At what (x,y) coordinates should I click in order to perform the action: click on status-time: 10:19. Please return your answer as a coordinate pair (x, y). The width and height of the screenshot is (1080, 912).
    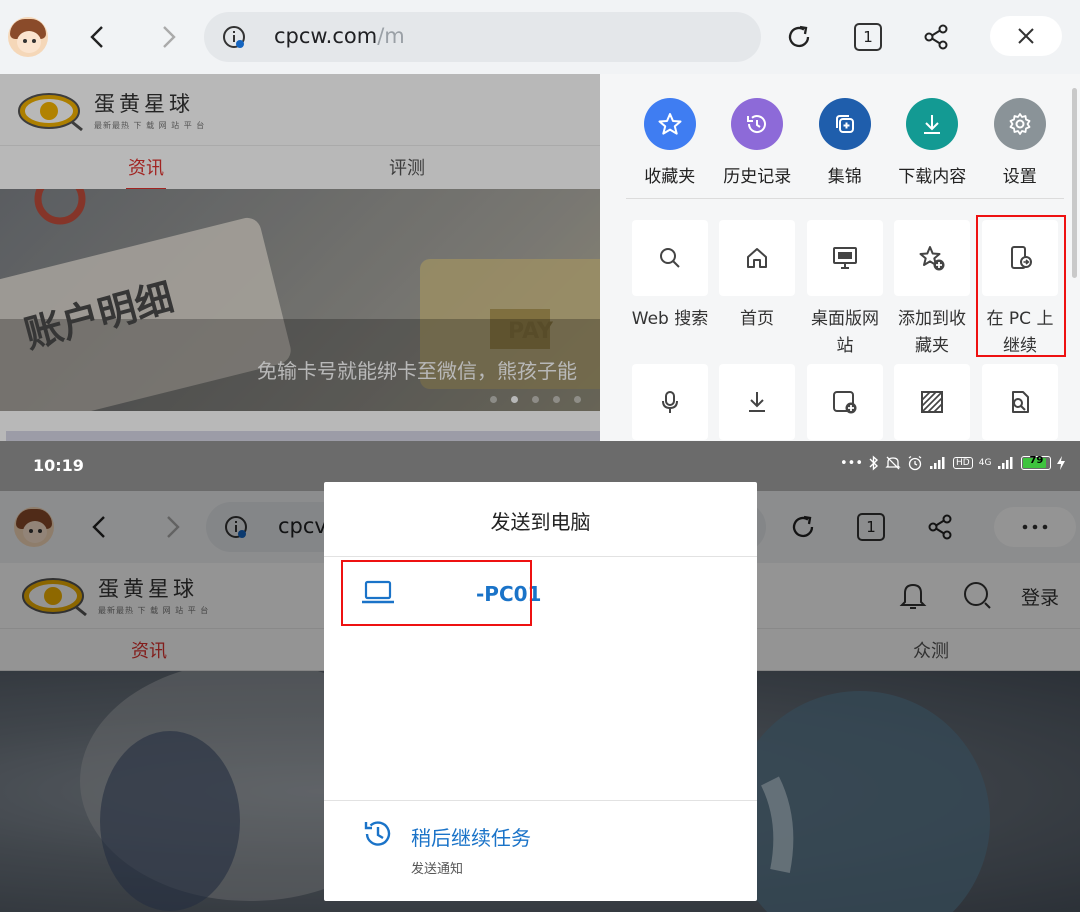
    Looking at the image, I should click on (58, 465).